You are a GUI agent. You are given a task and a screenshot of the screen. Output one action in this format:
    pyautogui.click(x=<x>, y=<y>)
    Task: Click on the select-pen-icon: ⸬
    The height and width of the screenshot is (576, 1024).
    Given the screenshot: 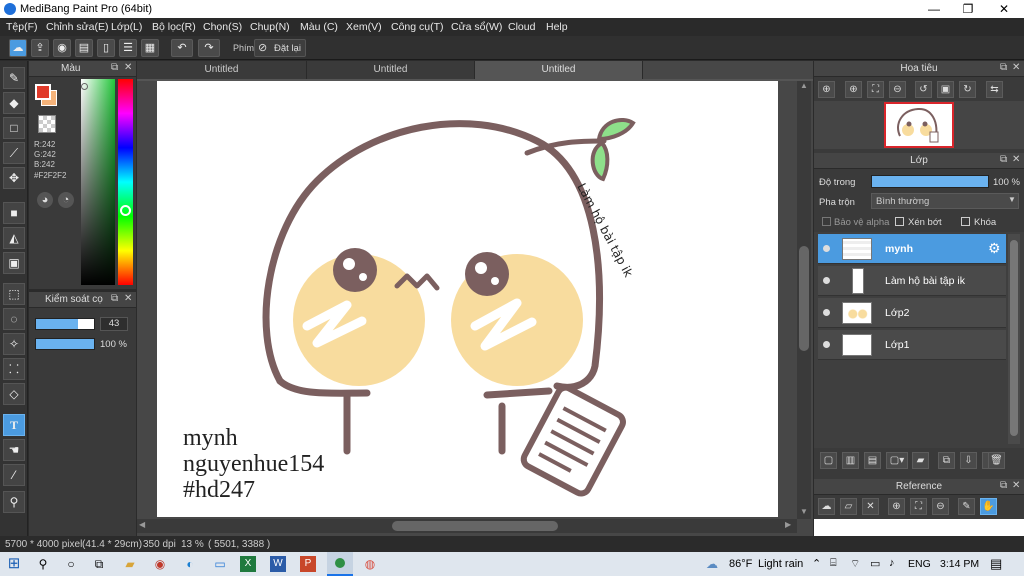 What is the action you would take?
    pyautogui.click(x=14, y=369)
    